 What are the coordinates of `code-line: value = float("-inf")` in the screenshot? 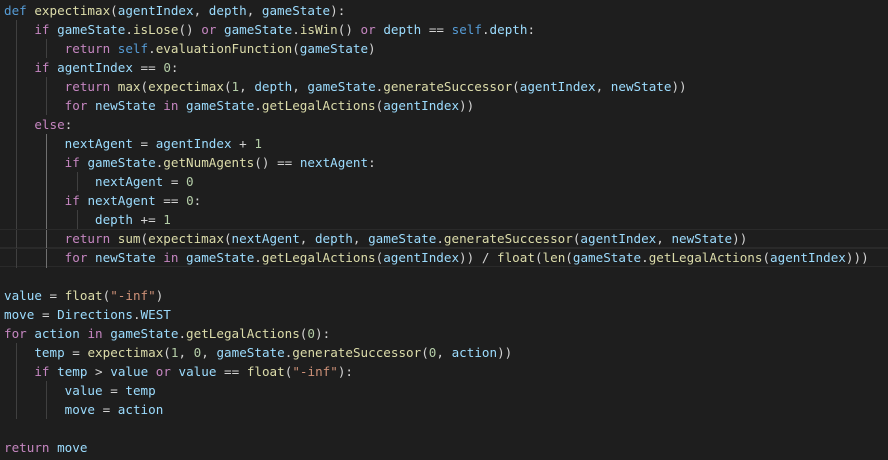 It's located at (444, 295).